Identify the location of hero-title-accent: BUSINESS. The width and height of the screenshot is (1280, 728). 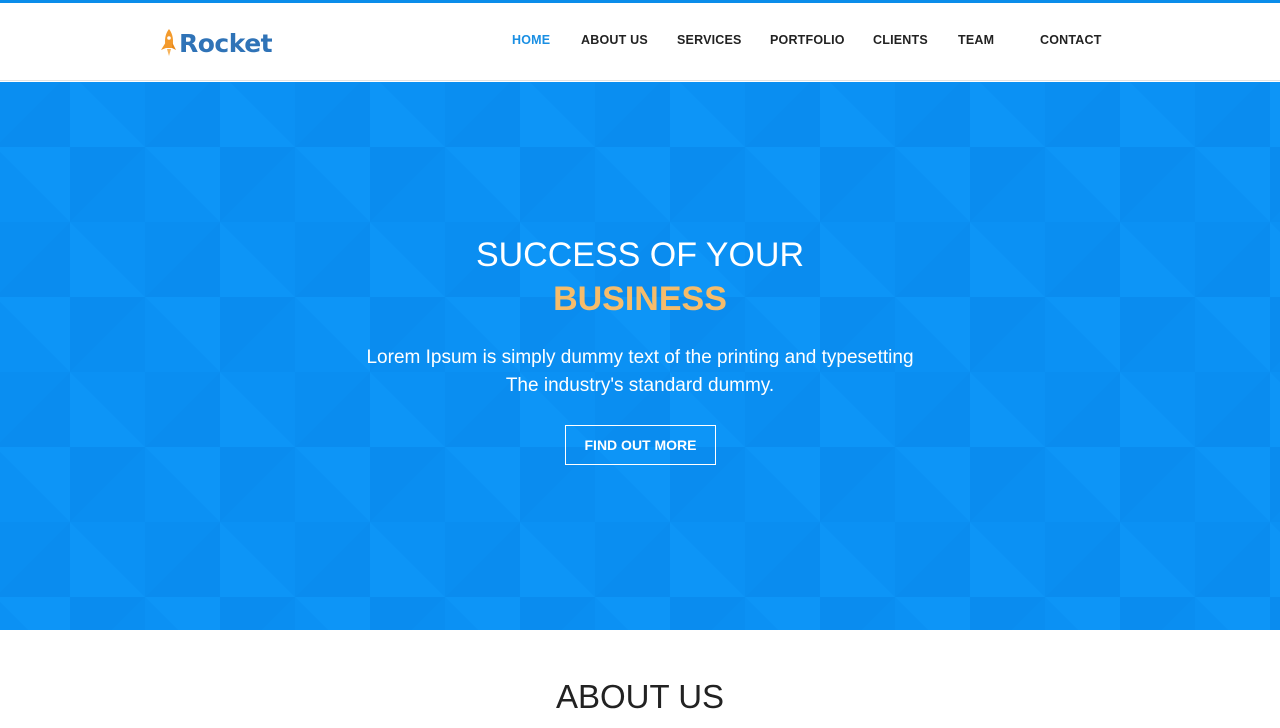
(640, 299).